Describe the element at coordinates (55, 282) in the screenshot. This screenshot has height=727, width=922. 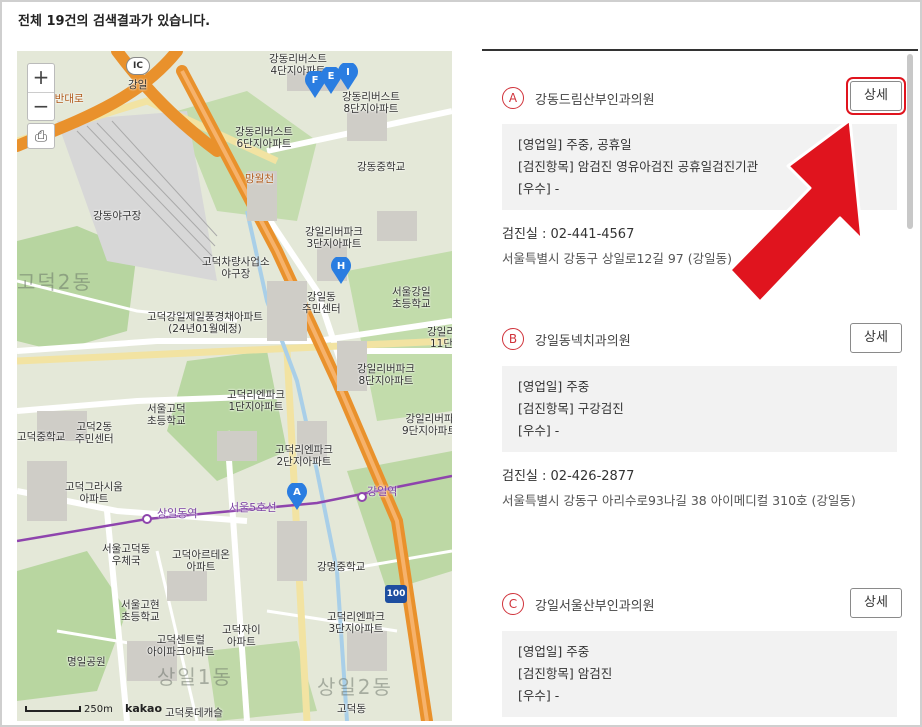
I see `map-label: 고덕2동` at that location.